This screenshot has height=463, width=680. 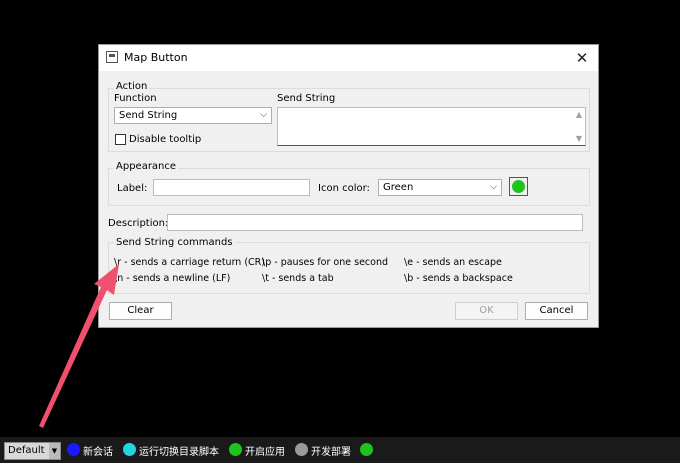 I want to click on taskbar-label-0: 新会话, so click(x=98, y=450).